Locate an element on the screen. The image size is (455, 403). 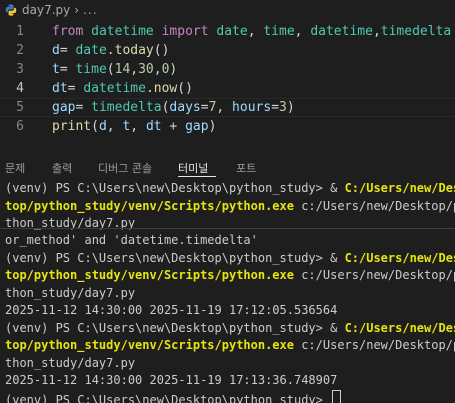
line-number: 6 is located at coordinates (20, 126).